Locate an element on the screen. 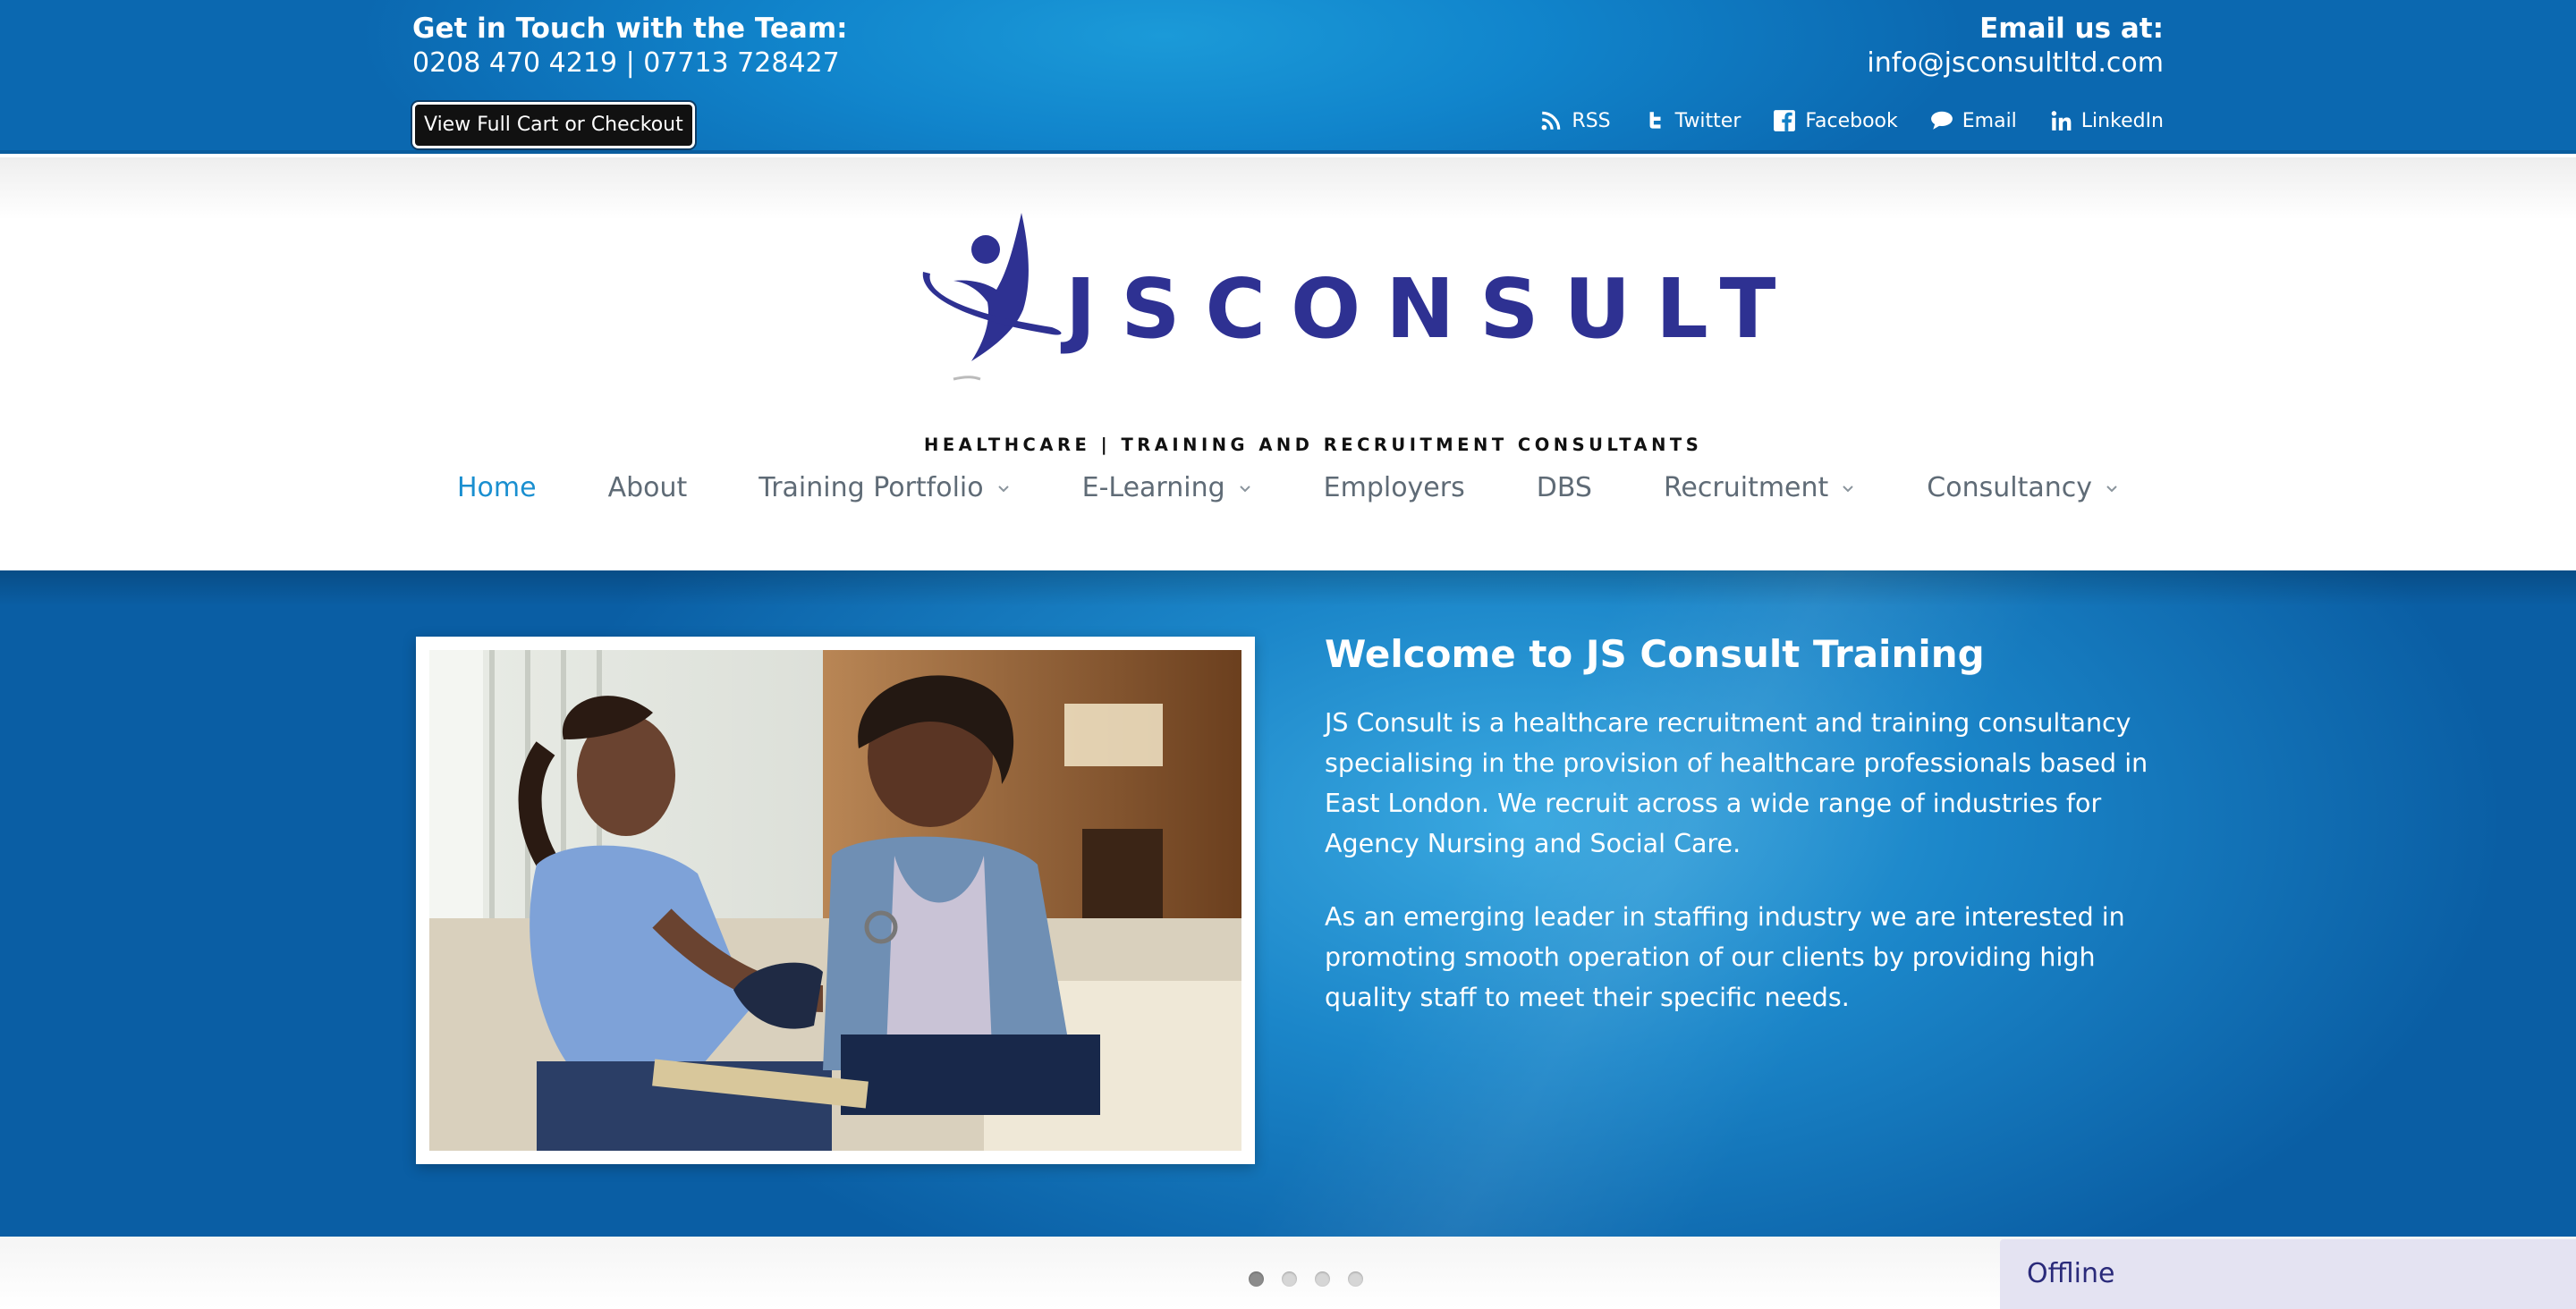  social-link-email: Email is located at coordinates (1973, 120).